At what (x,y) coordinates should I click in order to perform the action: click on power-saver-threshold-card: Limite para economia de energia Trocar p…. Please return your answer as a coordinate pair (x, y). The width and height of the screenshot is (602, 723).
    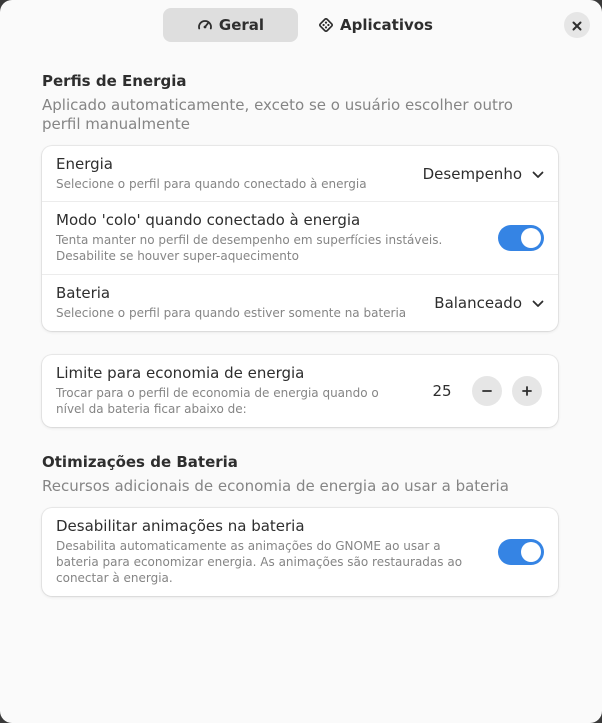
    Looking at the image, I should click on (300, 391).